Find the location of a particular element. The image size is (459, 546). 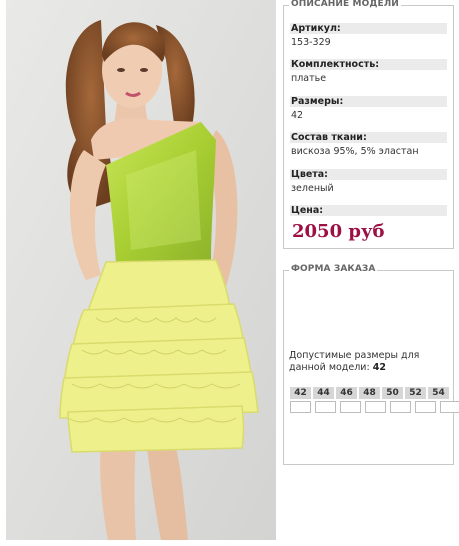

colors-value: зеленый is located at coordinates (312, 188).